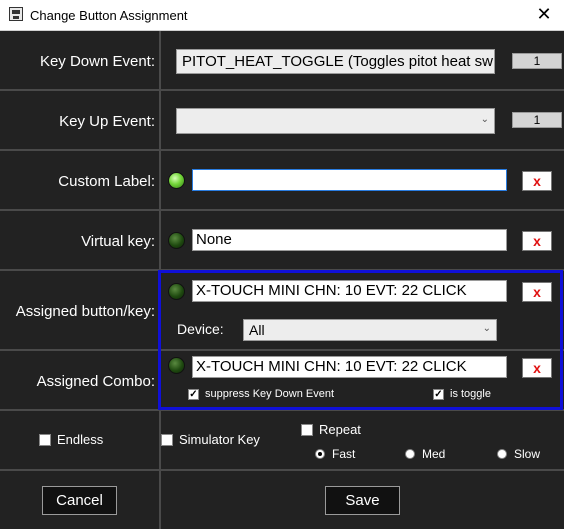 This screenshot has height=529, width=564. What do you see at coordinates (176, 180) in the screenshot?
I see `led-on-icon` at bounding box center [176, 180].